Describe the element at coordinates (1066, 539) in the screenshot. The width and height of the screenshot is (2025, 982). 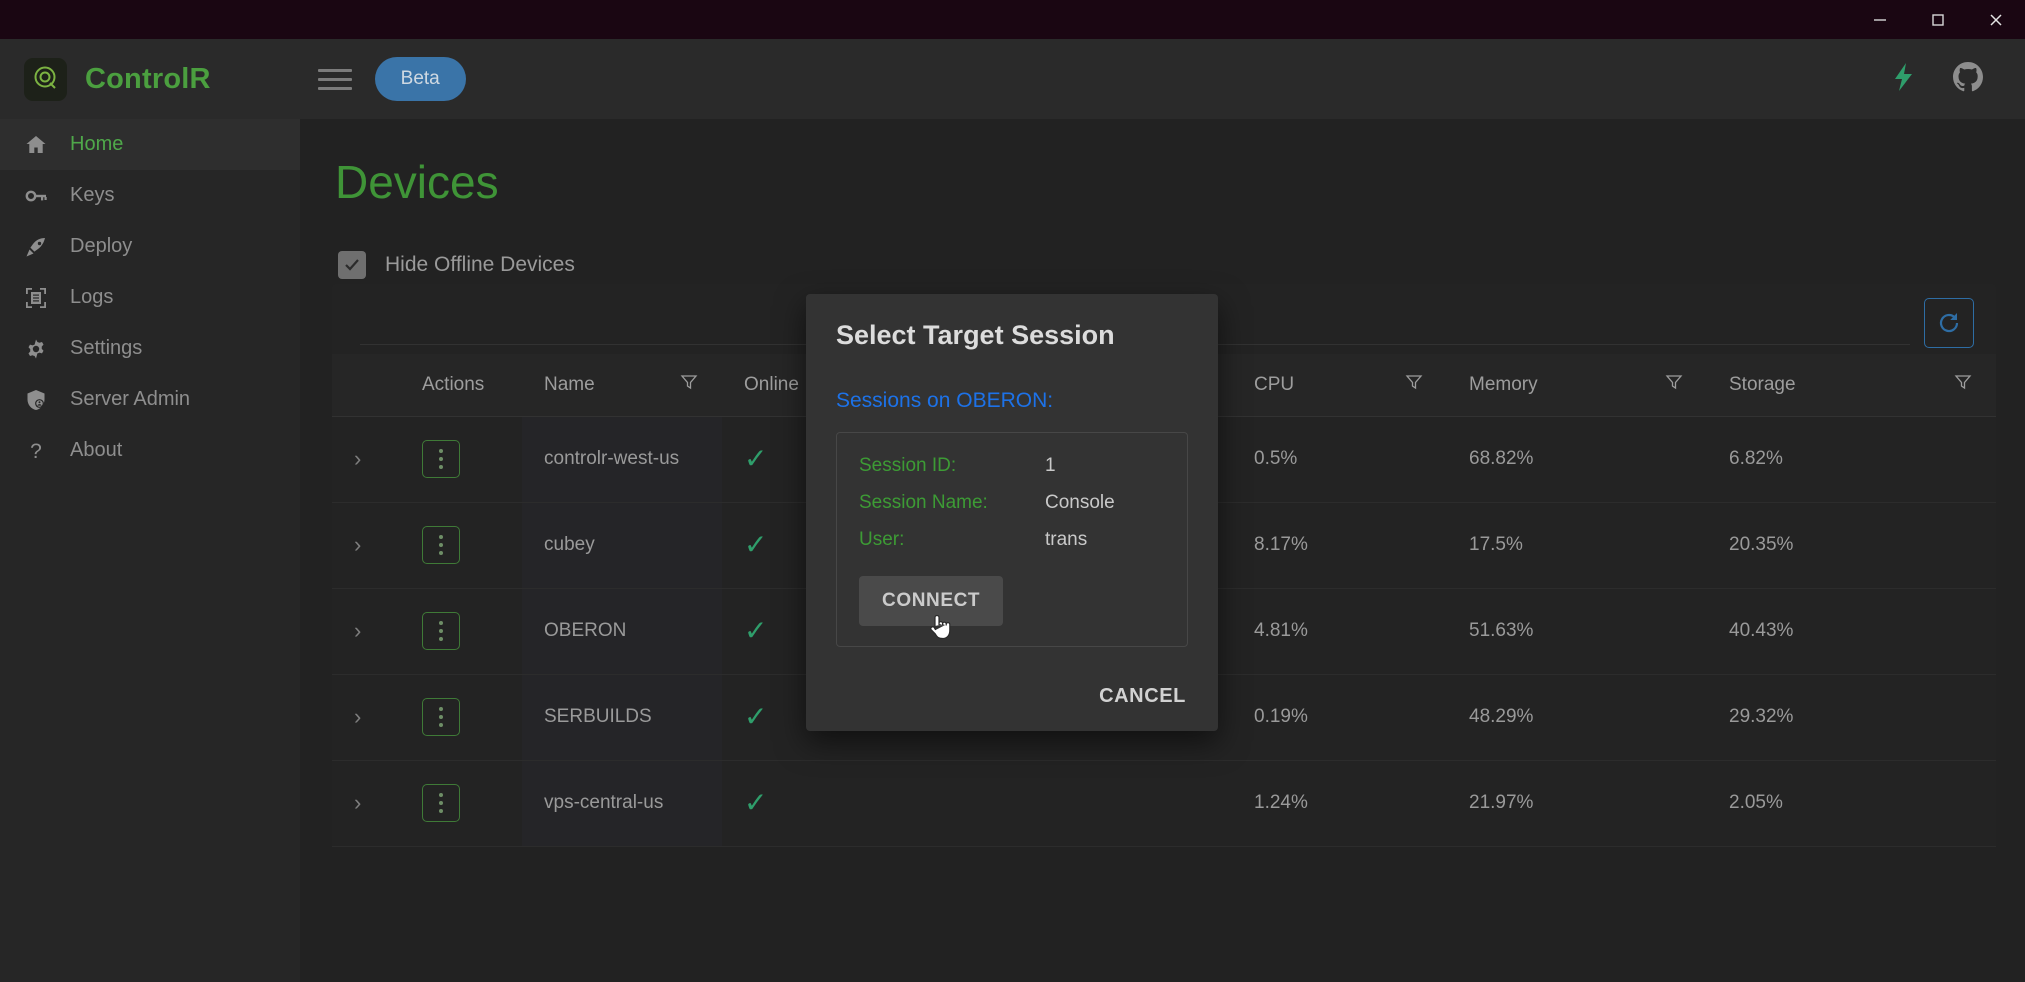
I see `session-user-value: trans` at that location.